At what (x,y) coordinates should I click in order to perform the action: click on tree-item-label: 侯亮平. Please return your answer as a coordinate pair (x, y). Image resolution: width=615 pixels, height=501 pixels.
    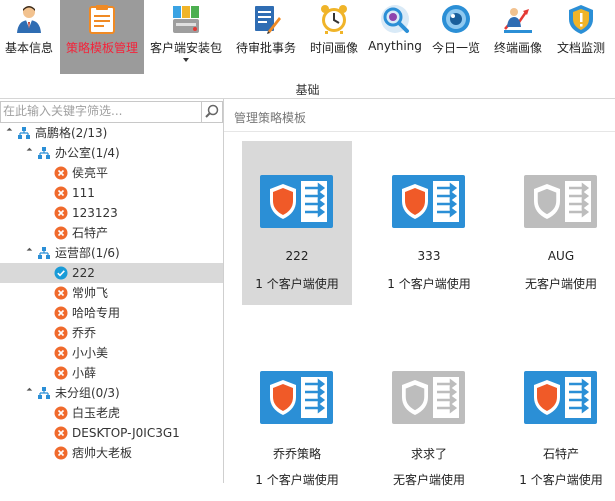
    Looking at the image, I should click on (90, 173).